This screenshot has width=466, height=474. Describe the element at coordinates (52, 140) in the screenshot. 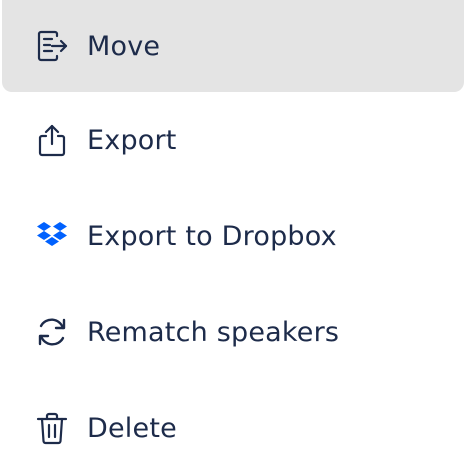

I see `export-icon` at that location.